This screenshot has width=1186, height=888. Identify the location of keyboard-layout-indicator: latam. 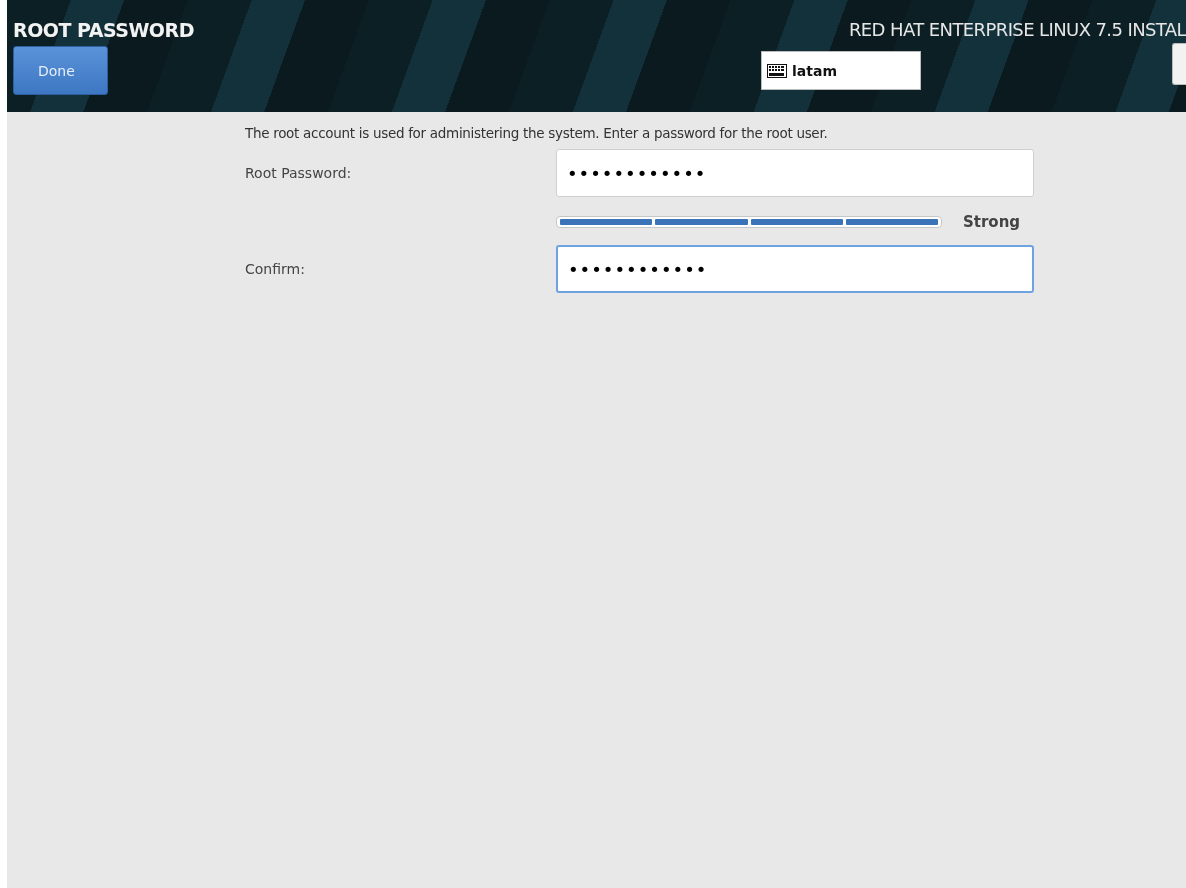
(841, 70).